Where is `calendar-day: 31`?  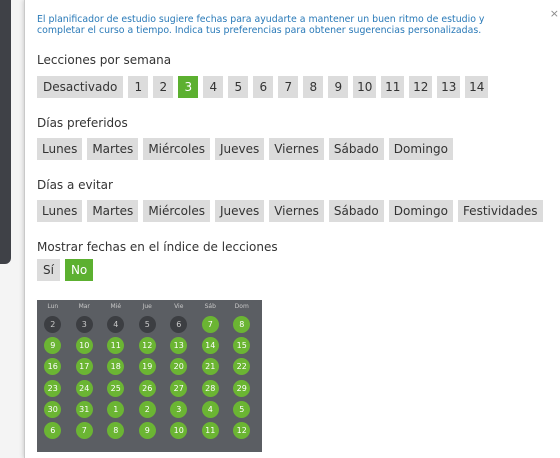
calendar-day: 31 is located at coordinates (84, 409).